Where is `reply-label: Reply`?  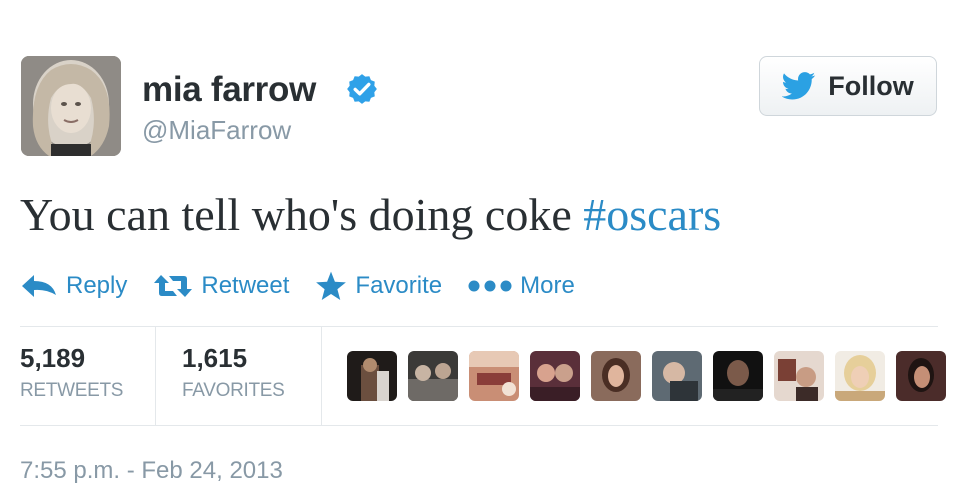 reply-label: Reply is located at coordinates (97, 285).